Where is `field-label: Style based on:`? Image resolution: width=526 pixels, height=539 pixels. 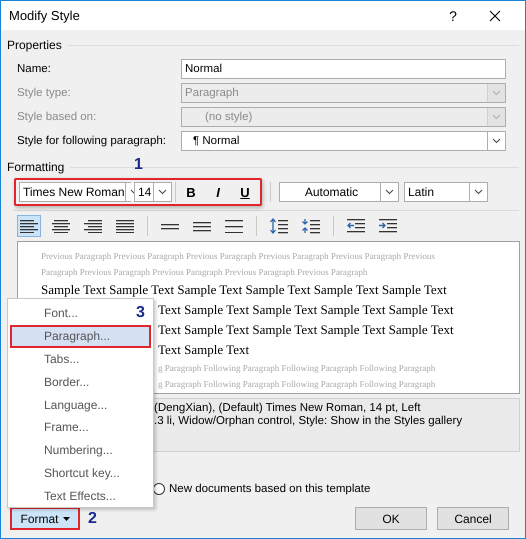 field-label: Style based on: is located at coordinates (57, 117).